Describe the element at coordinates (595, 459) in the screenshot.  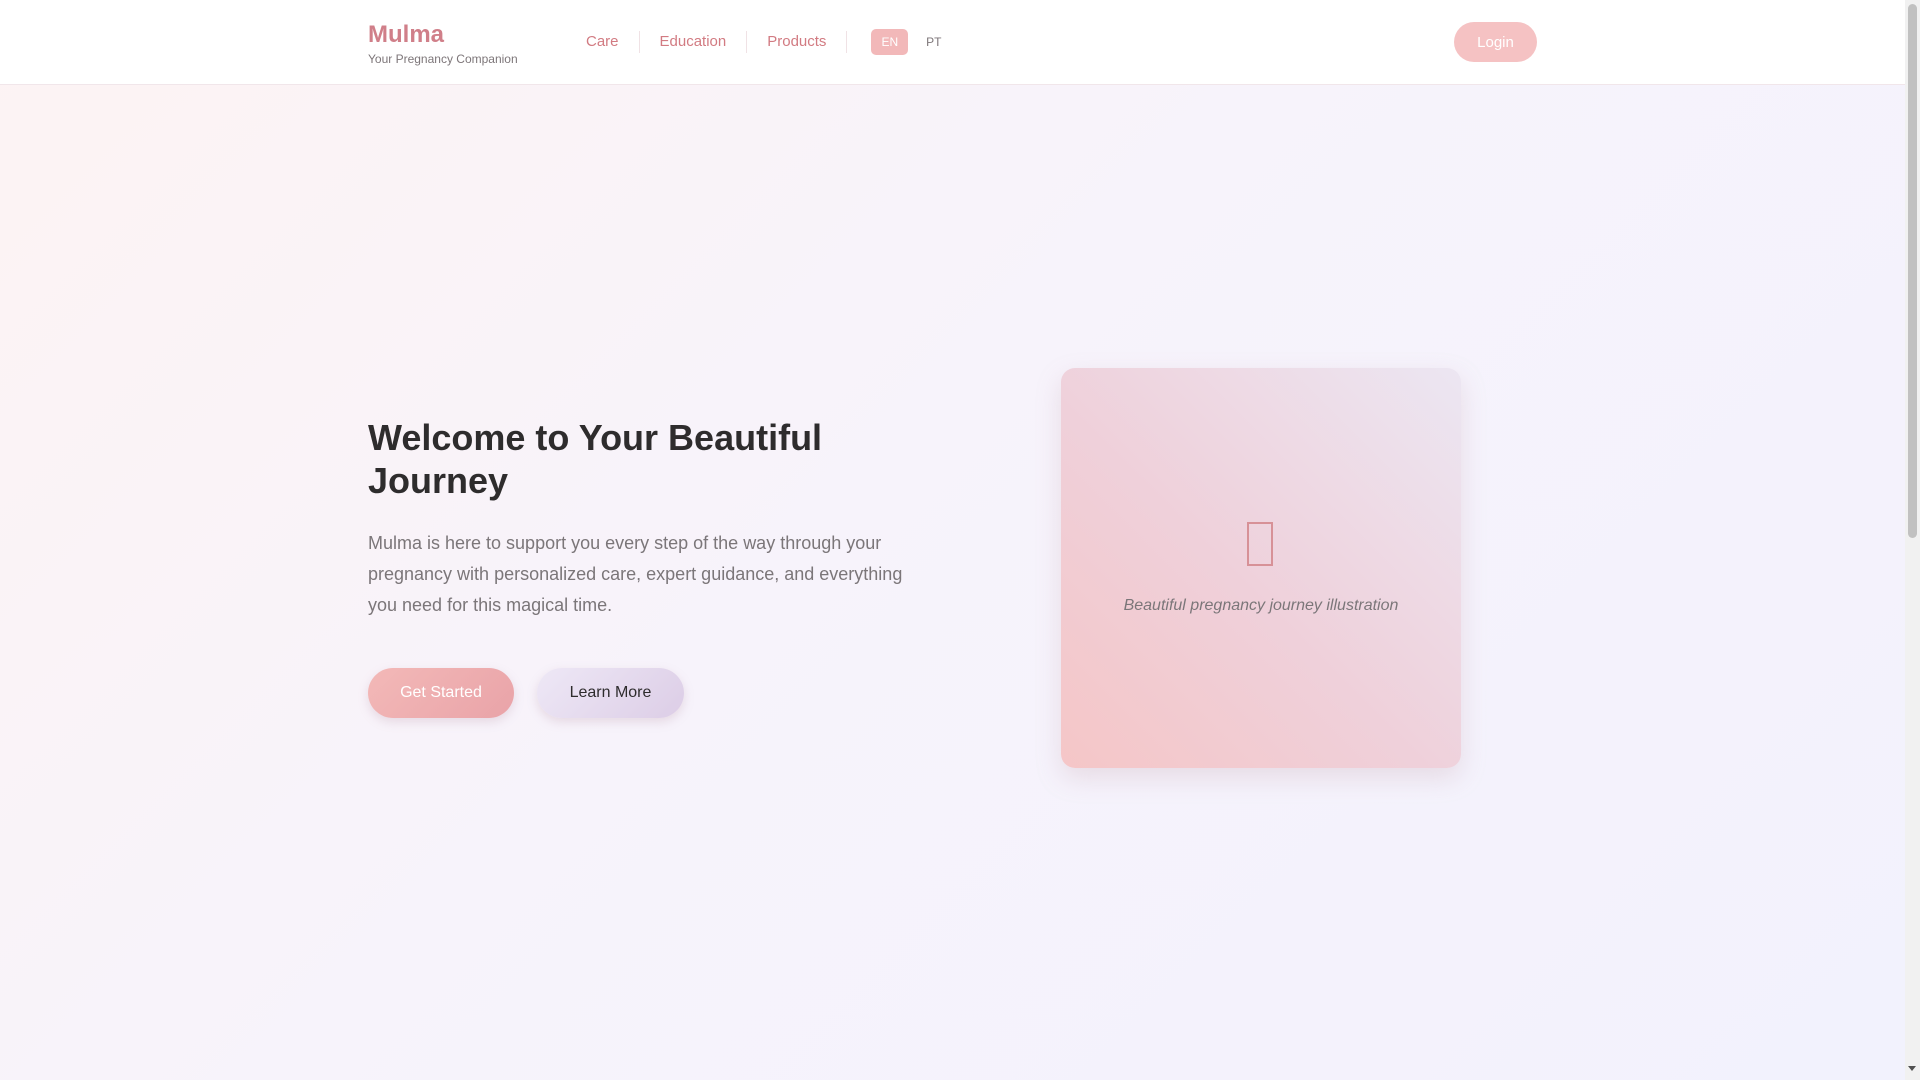
I see `hero-title: Welcome to Your Beautiful Journey` at that location.